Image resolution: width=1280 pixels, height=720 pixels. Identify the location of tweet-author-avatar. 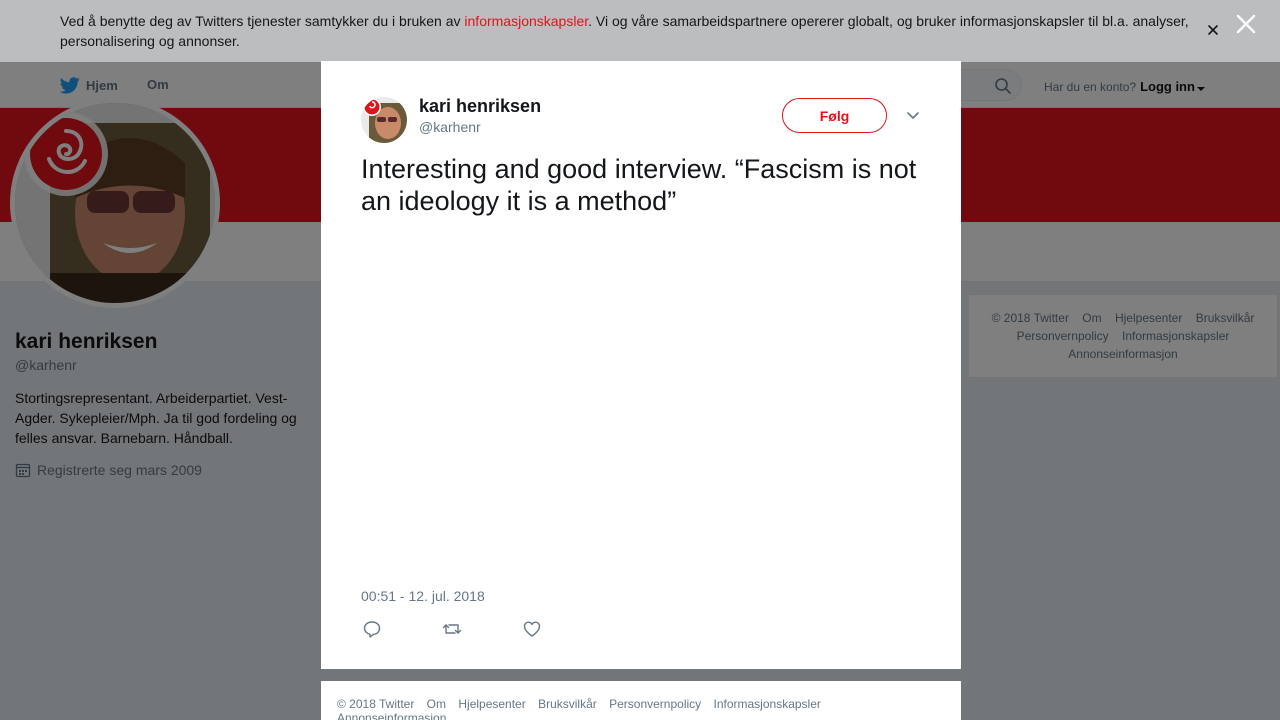
(384, 120).